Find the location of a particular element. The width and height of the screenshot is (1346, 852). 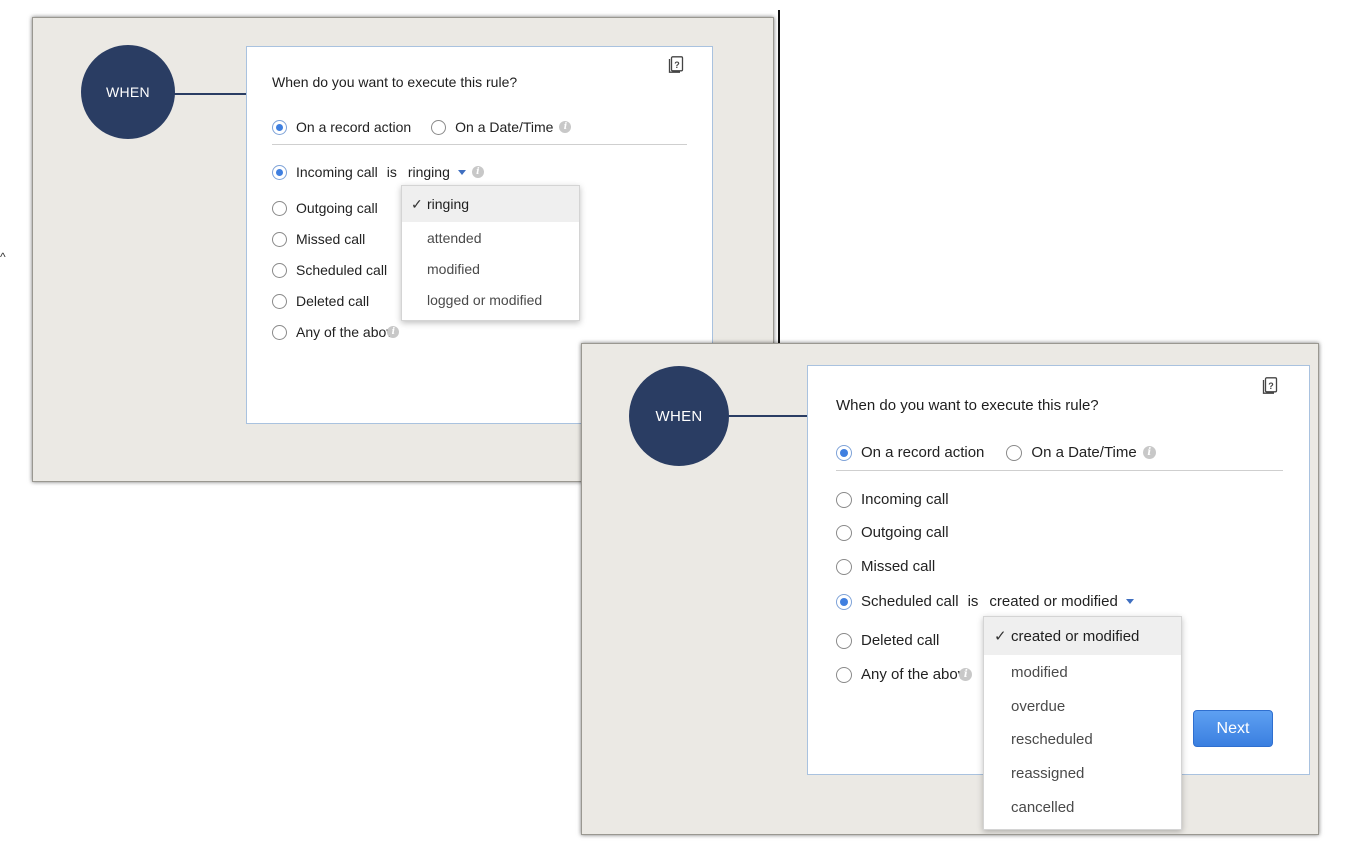

option-incoming-call: Incoming call is located at coordinates (892, 499).